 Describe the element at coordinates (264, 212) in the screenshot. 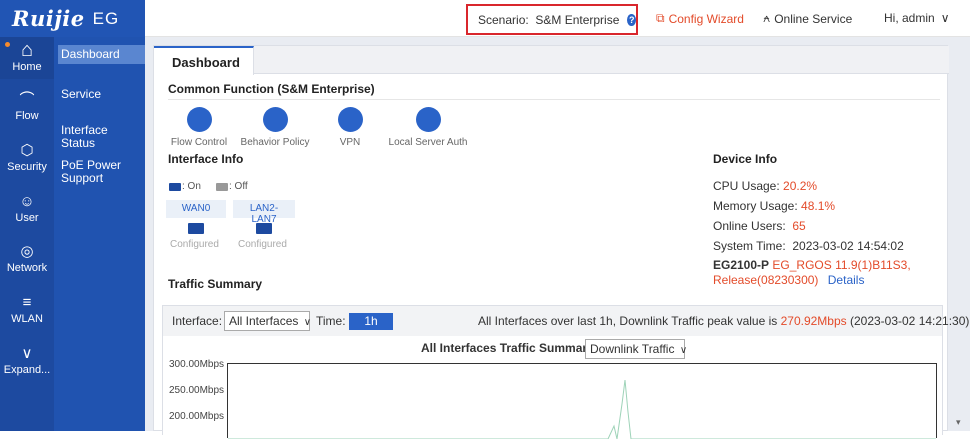

I see `port-tag-lan2-lan7: LAN2-LAN7` at that location.